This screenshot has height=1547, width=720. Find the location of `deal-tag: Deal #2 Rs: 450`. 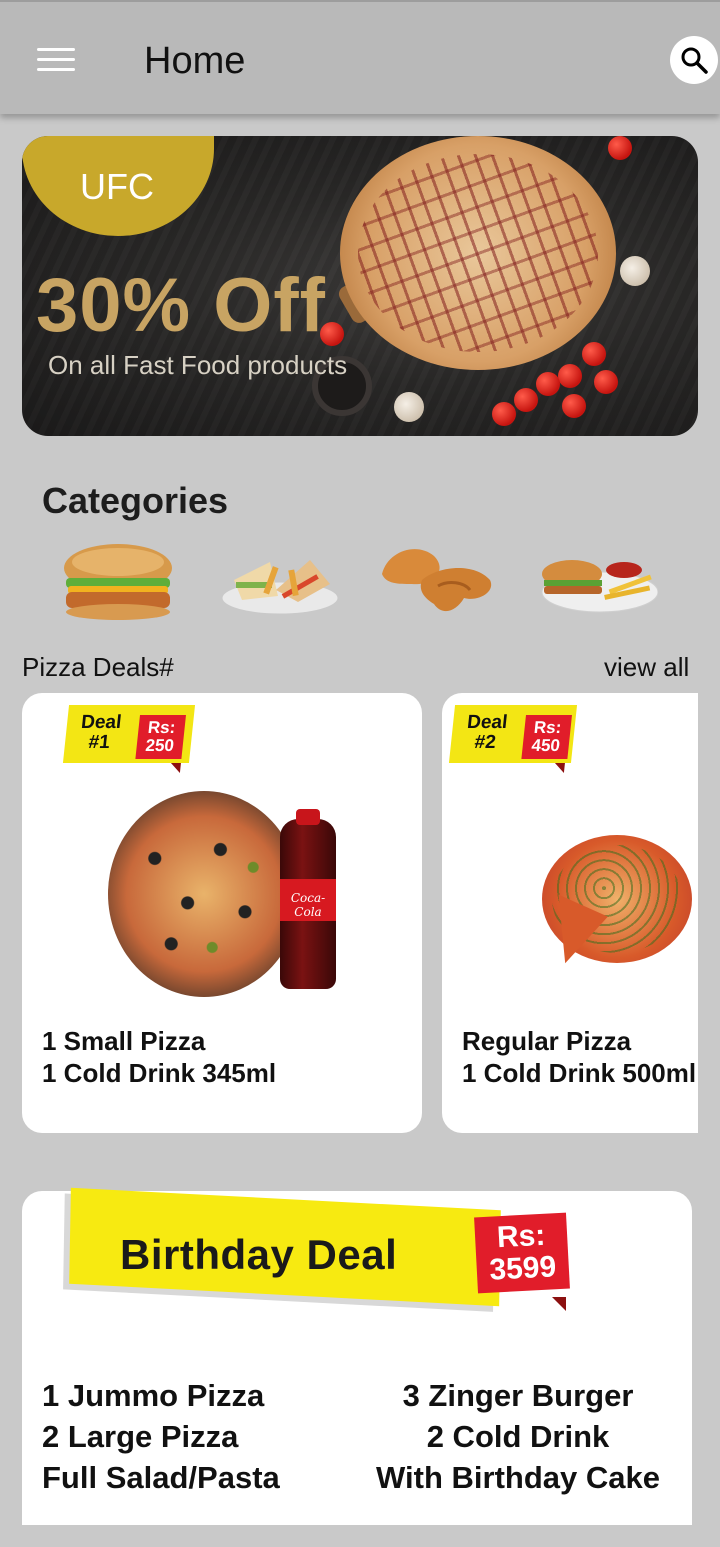

deal-tag: Deal #2 Rs: 450 is located at coordinates (513, 739).